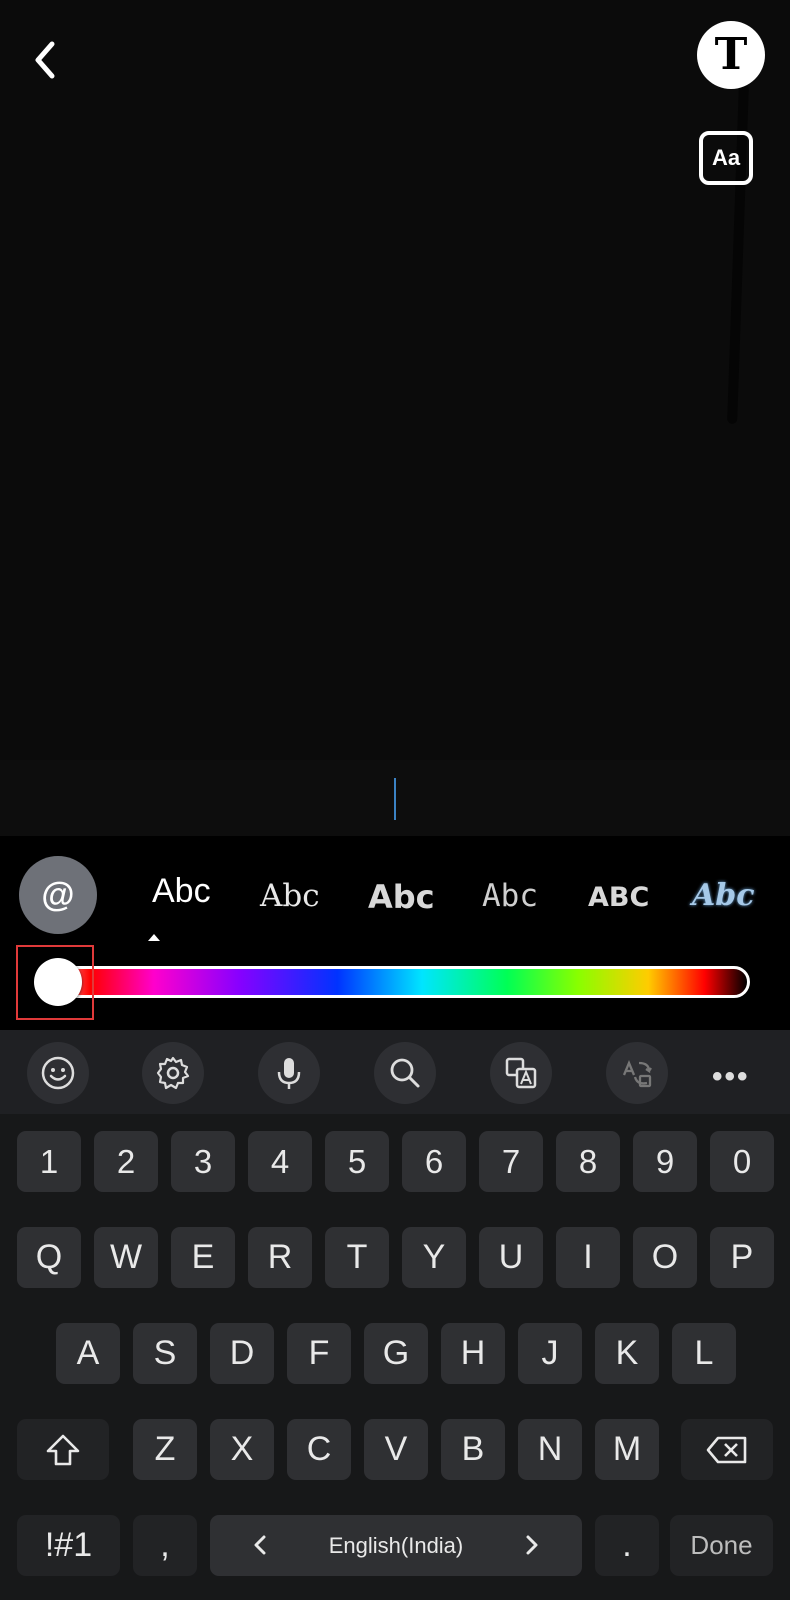 The width and height of the screenshot is (790, 1600). Describe the element at coordinates (181, 891) in the screenshot. I see `font-option-classic: Abc` at that location.